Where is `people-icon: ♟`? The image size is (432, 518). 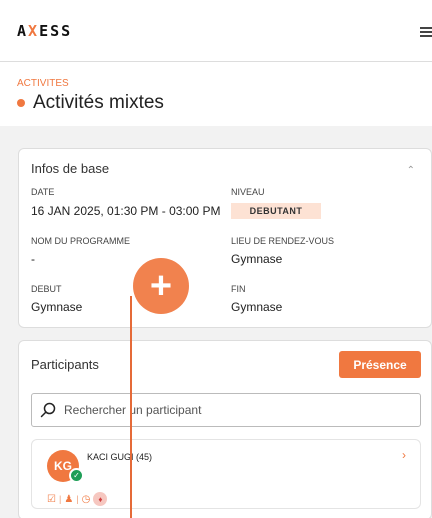
people-icon: ♟ is located at coordinates (69, 499).